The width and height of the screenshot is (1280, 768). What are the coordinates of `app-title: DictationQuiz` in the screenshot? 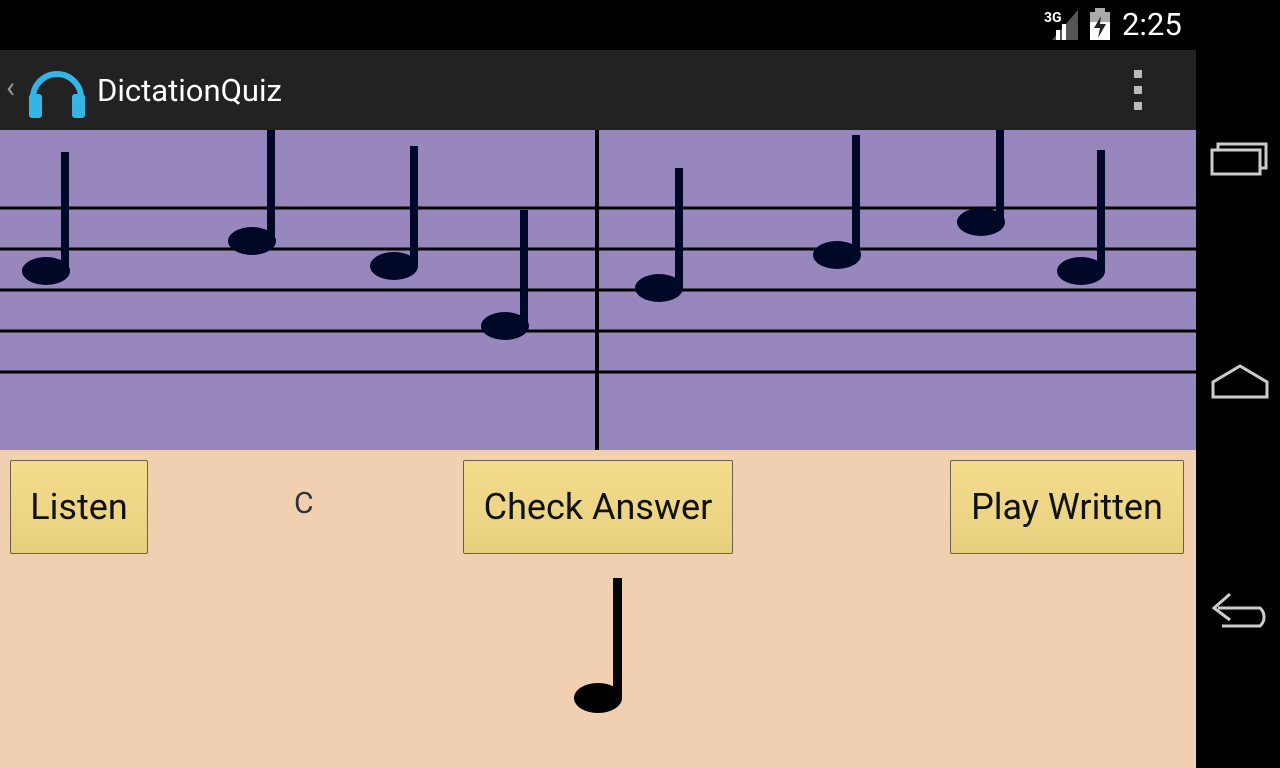 It's located at (189, 90).